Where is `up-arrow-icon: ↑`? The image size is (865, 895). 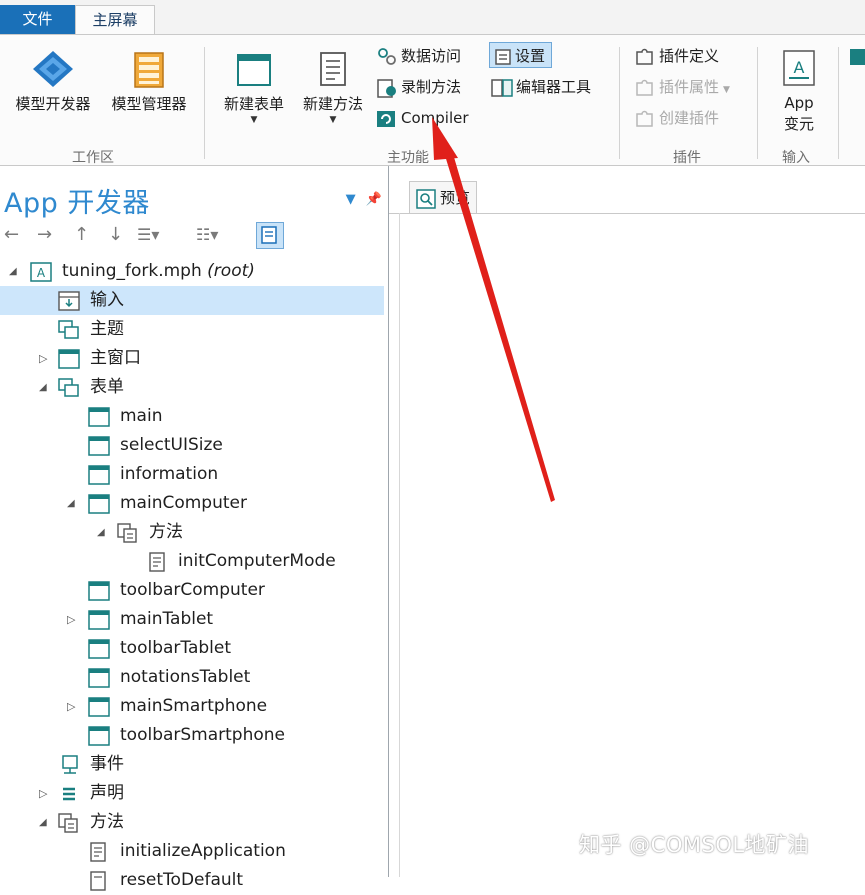
up-arrow-icon: ↑ is located at coordinates (81, 235).